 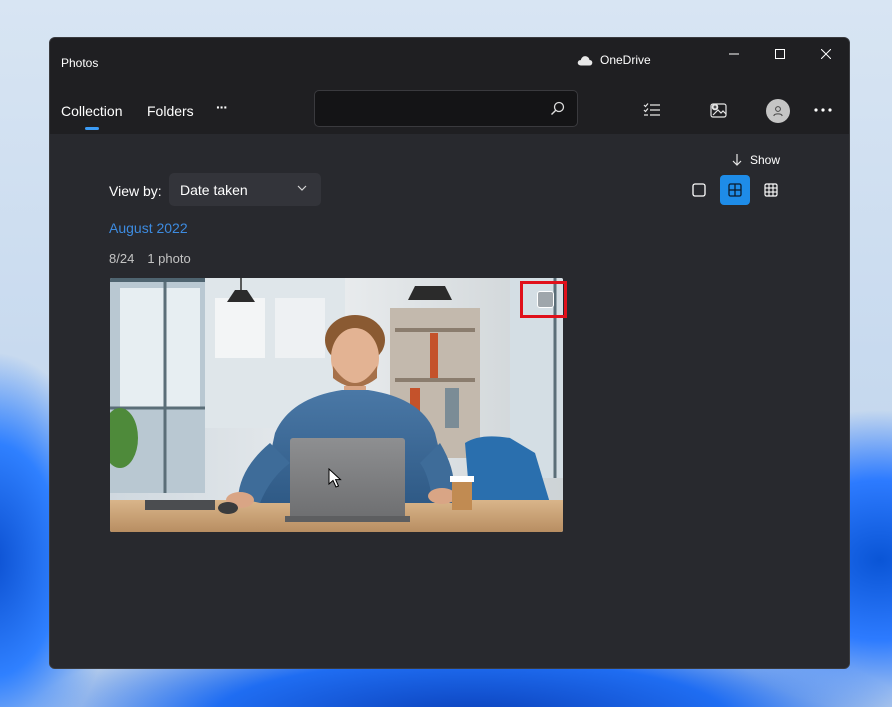 I want to click on title-bar: Photos OneDrive, so click(x=449, y=62).